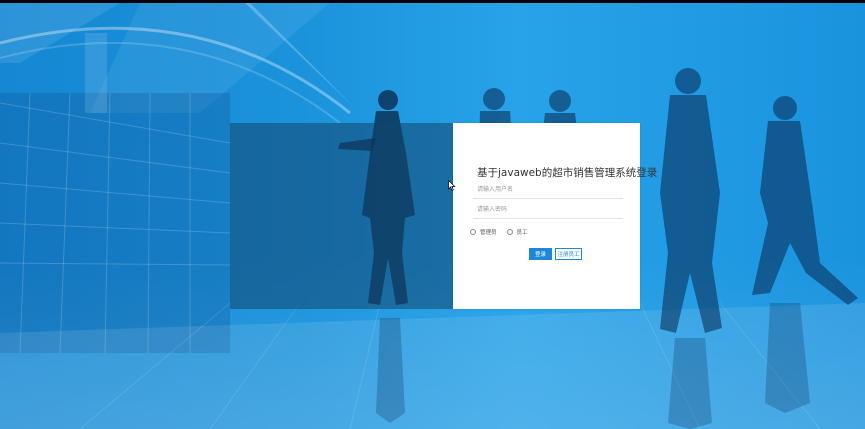 The height and width of the screenshot is (429, 865). What do you see at coordinates (522, 233) in the screenshot?
I see `employee-radio-label: 员工` at bounding box center [522, 233].